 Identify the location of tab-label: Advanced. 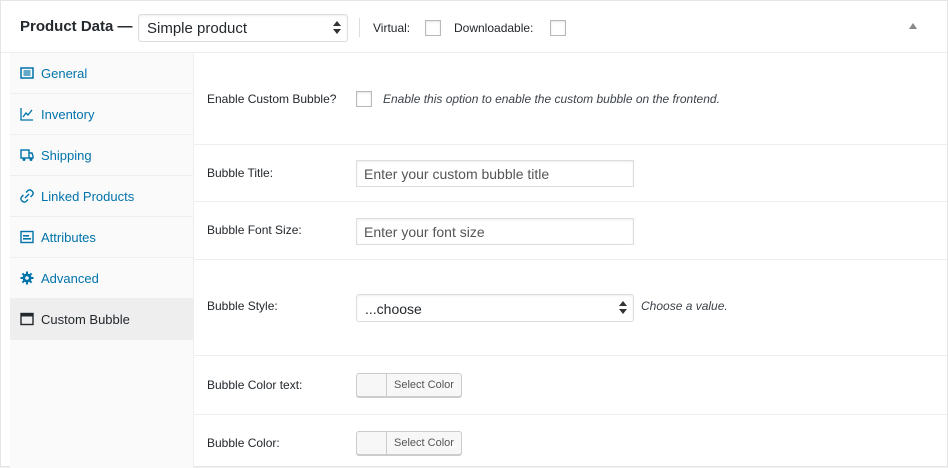
(70, 278).